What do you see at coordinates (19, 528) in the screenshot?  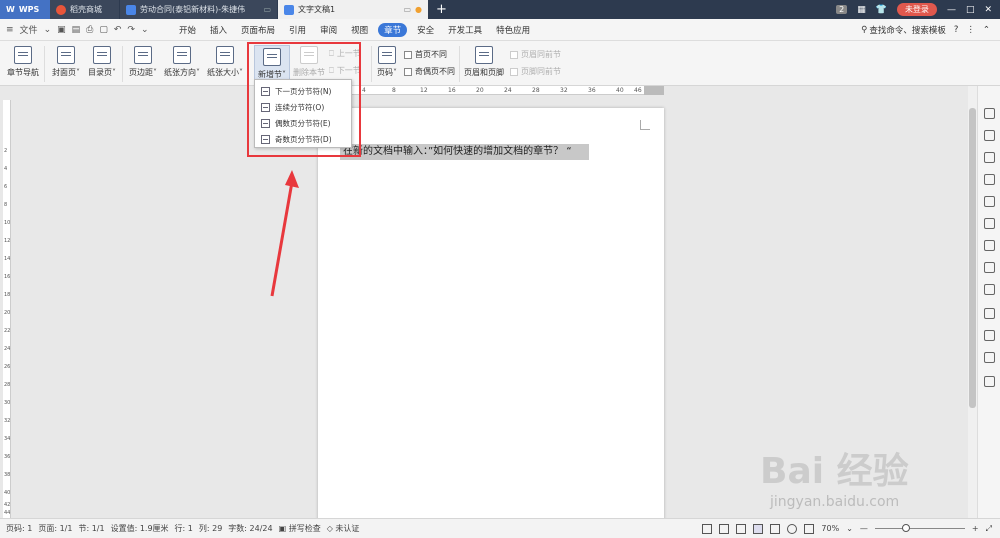 I see `status-page: 页码: 1` at bounding box center [19, 528].